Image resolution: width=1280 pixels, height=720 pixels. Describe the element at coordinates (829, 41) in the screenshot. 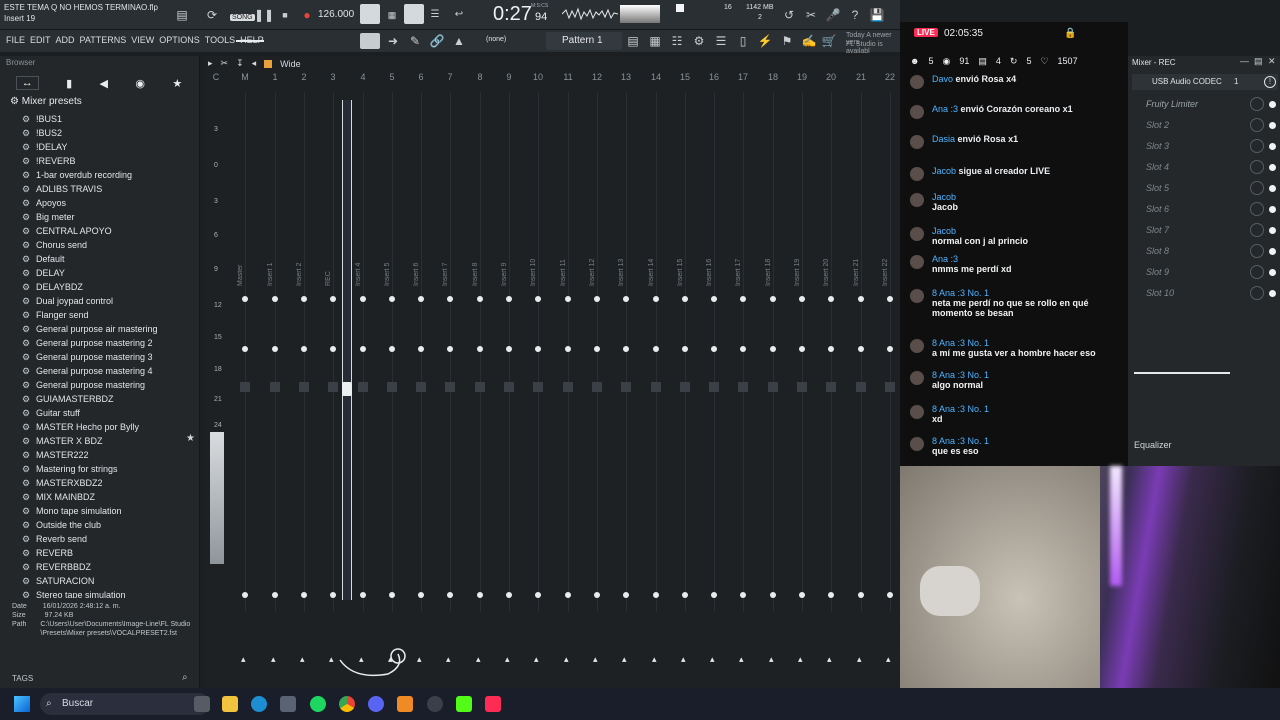

I see `cart-icon: 🛒` at that location.